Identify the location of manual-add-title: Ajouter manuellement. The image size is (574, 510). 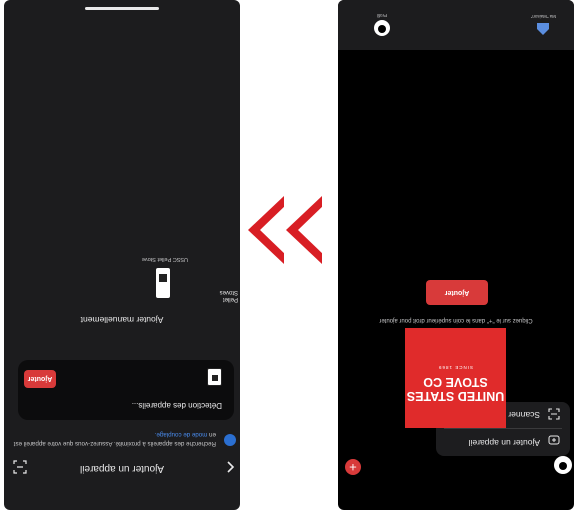
(122, 320).